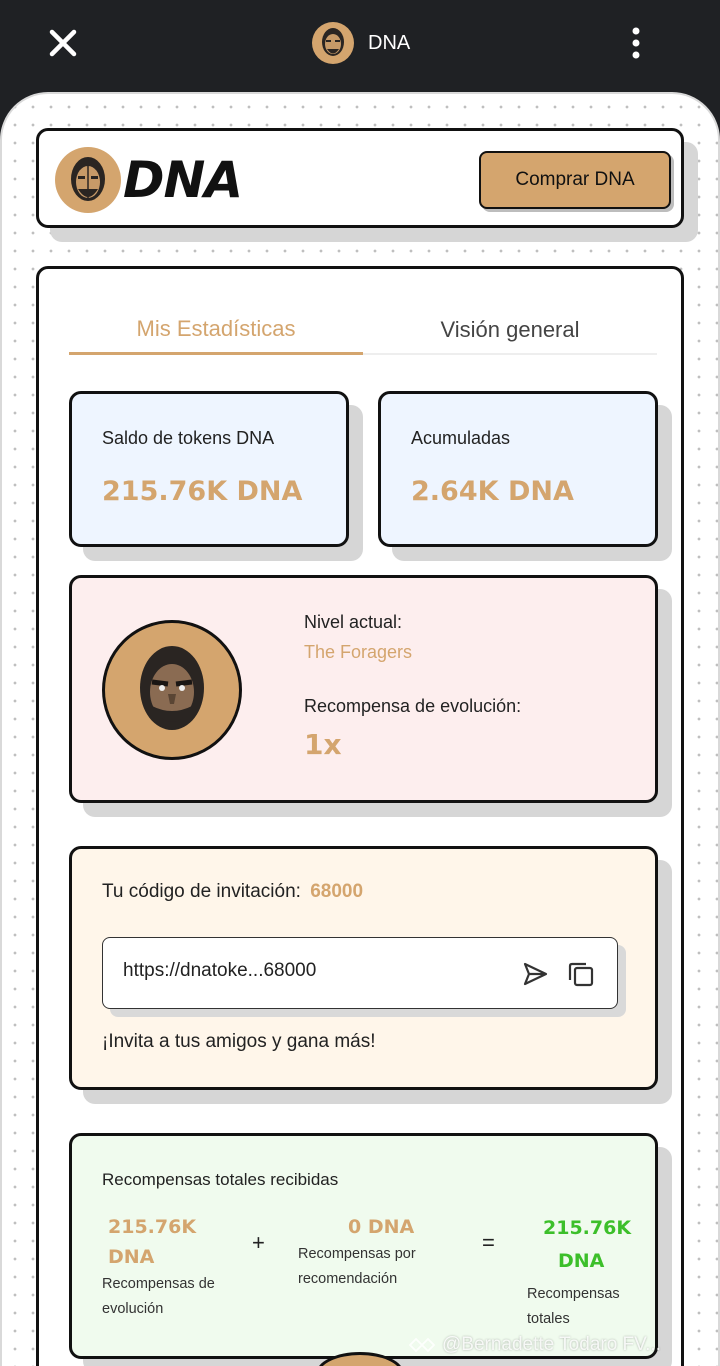  I want to click on accumulated-card: Acumuladas 2.64K DNA, so click(518, 469).